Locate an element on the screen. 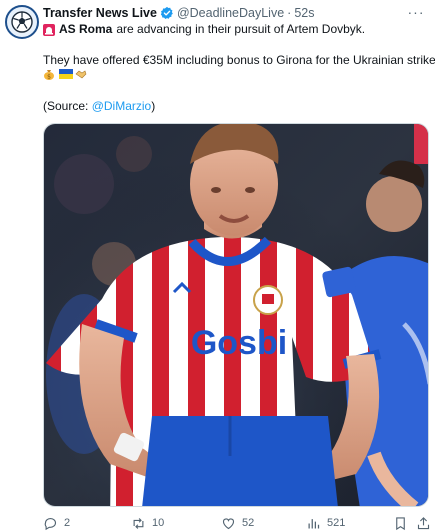  club-name: AS Roma is located at coordinates (86, 29).